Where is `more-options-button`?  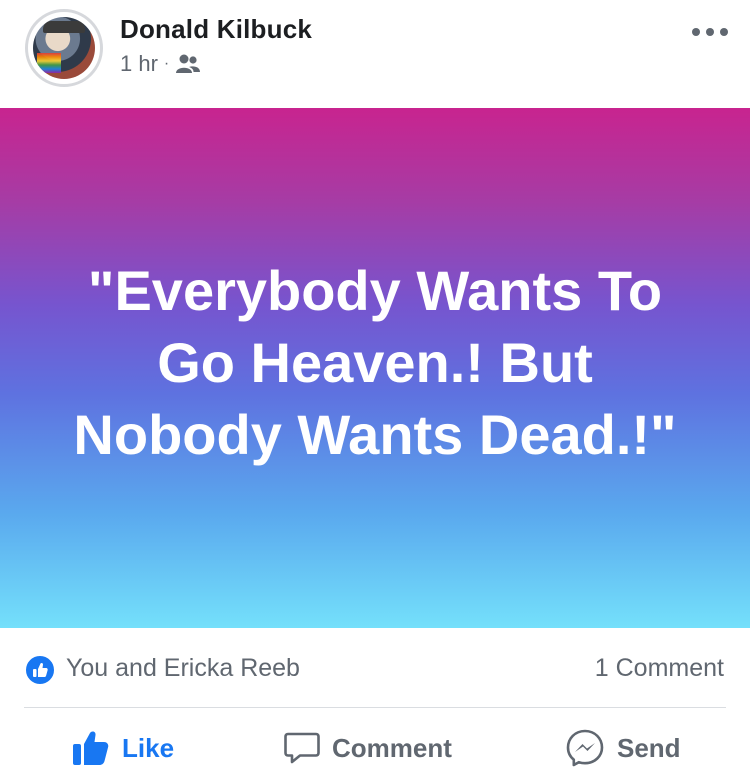 more-options-button is located at coordinates (710, 32).